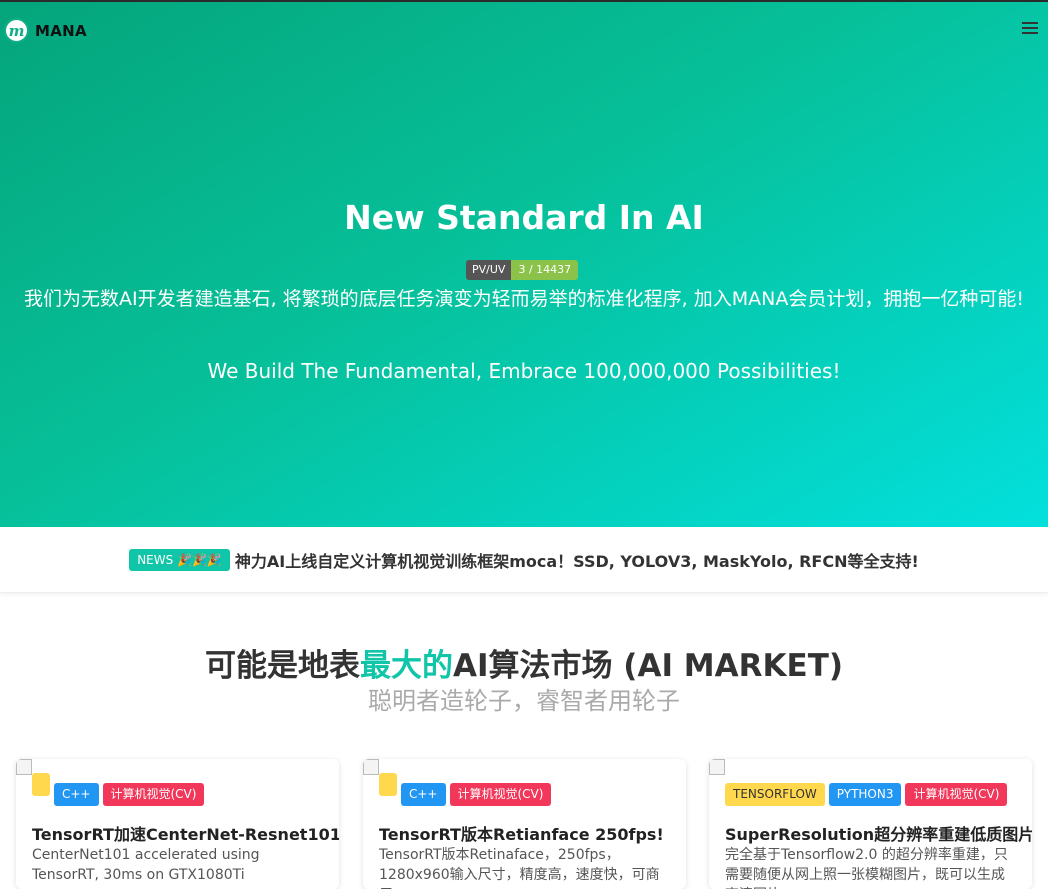 This screenshot has width=1048, height=889. I want to click on tag-framework: TENSORFLOW, so click(775, 794).